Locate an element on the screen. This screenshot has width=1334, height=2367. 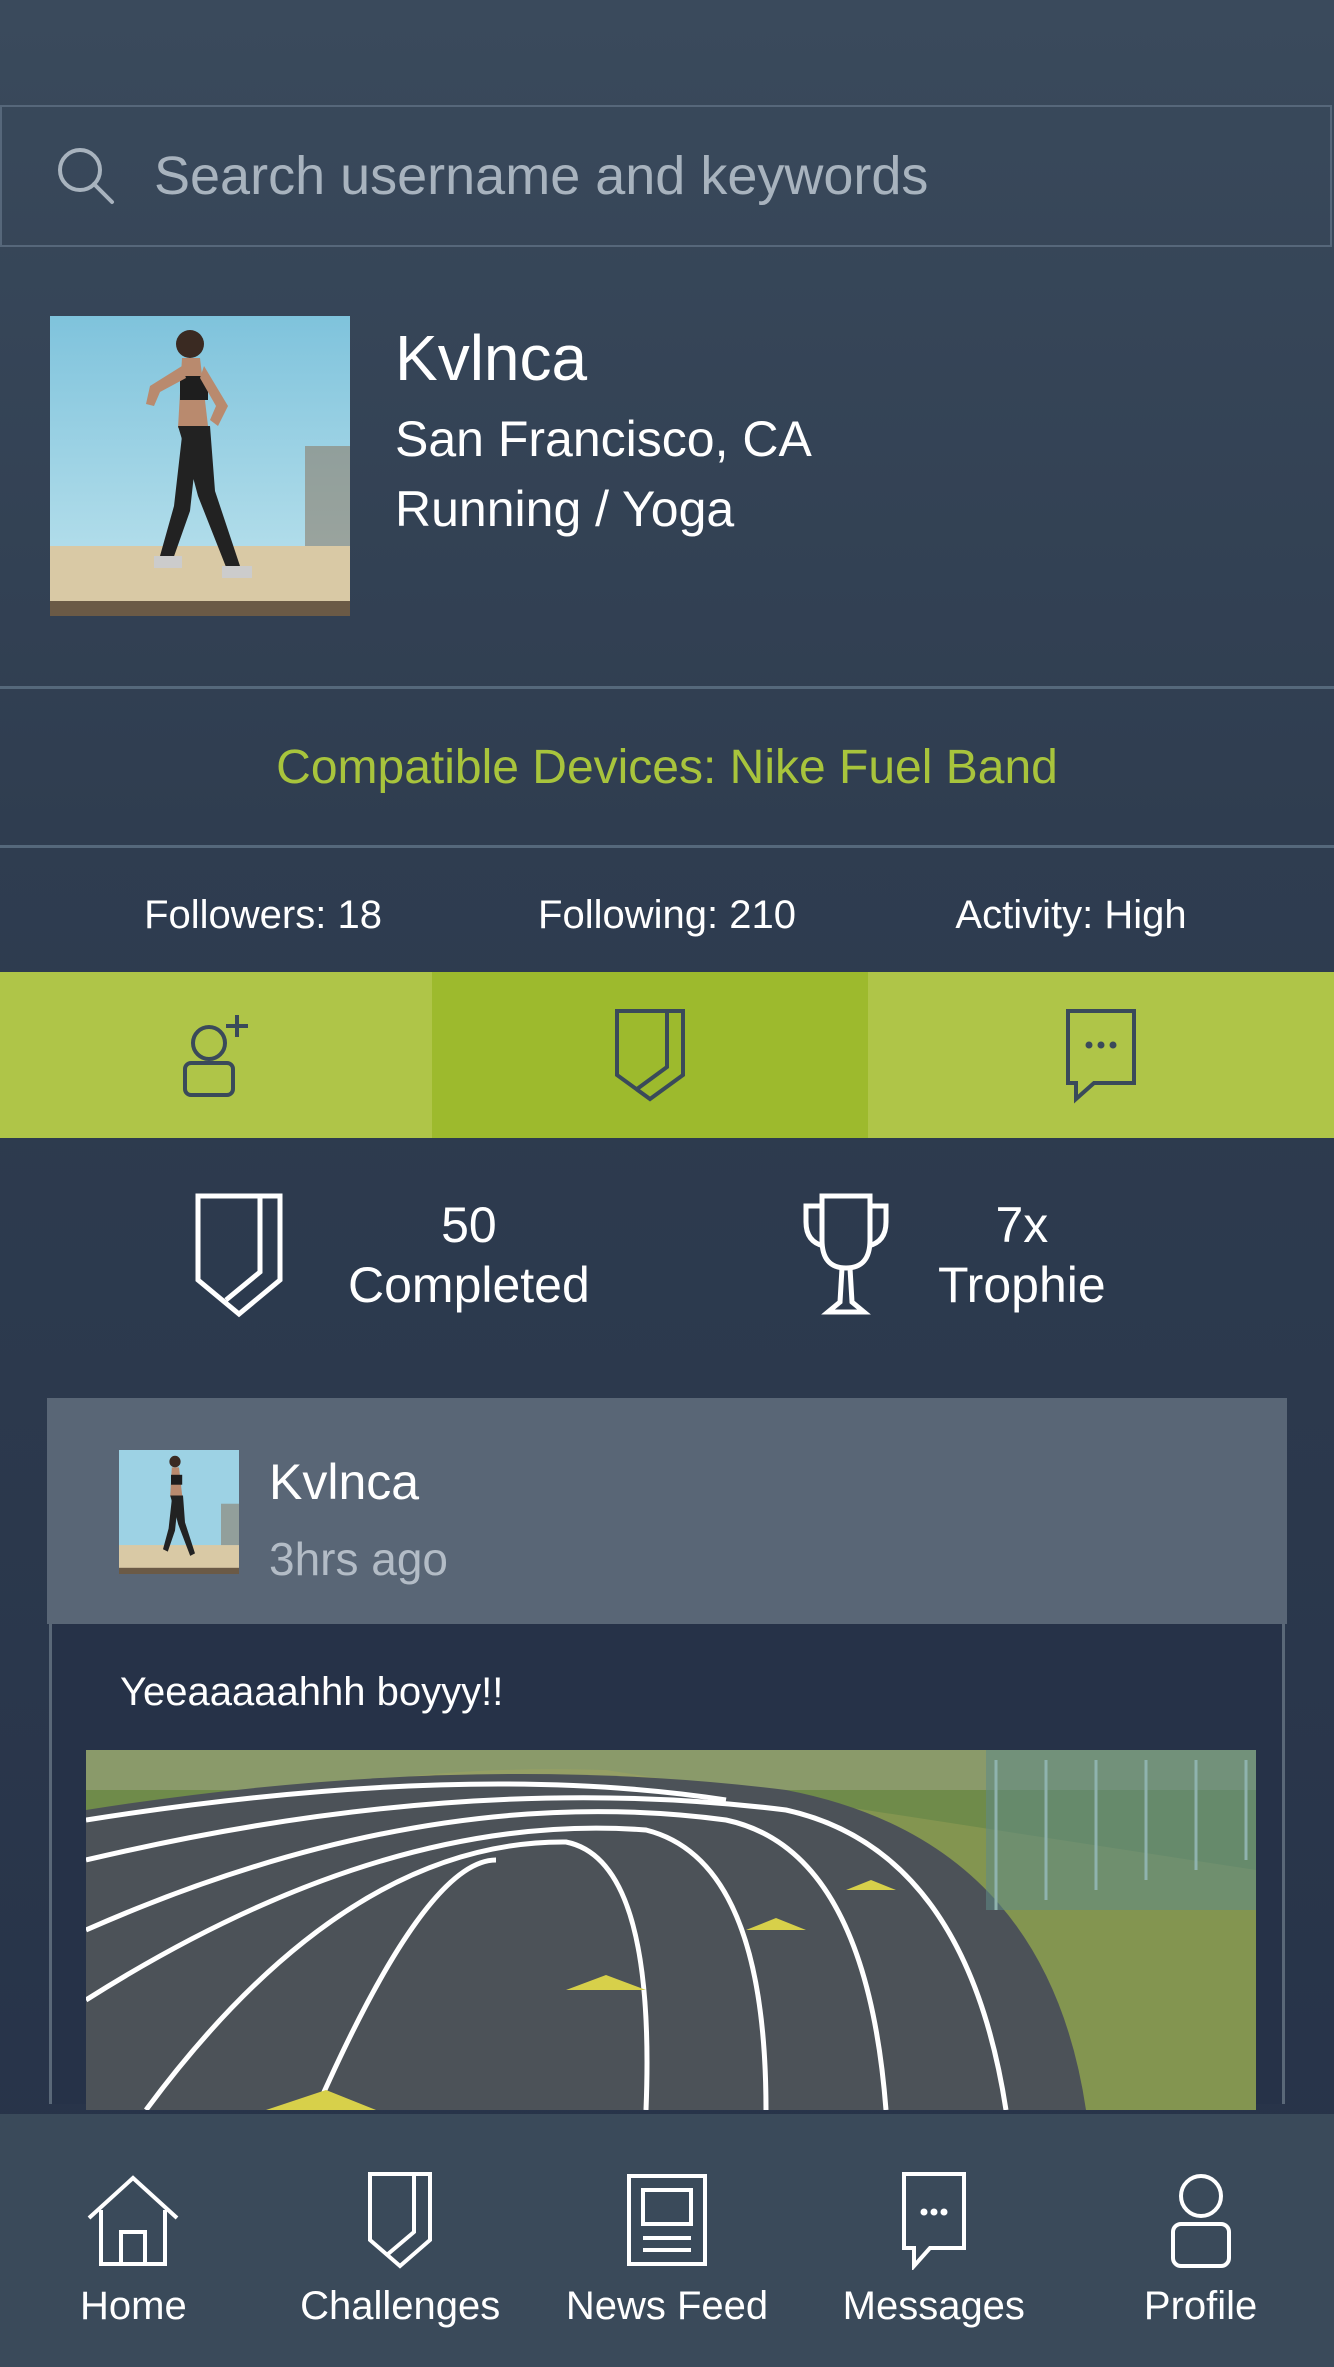
tab-messages: Messages is located at coordinates (933, 2240).